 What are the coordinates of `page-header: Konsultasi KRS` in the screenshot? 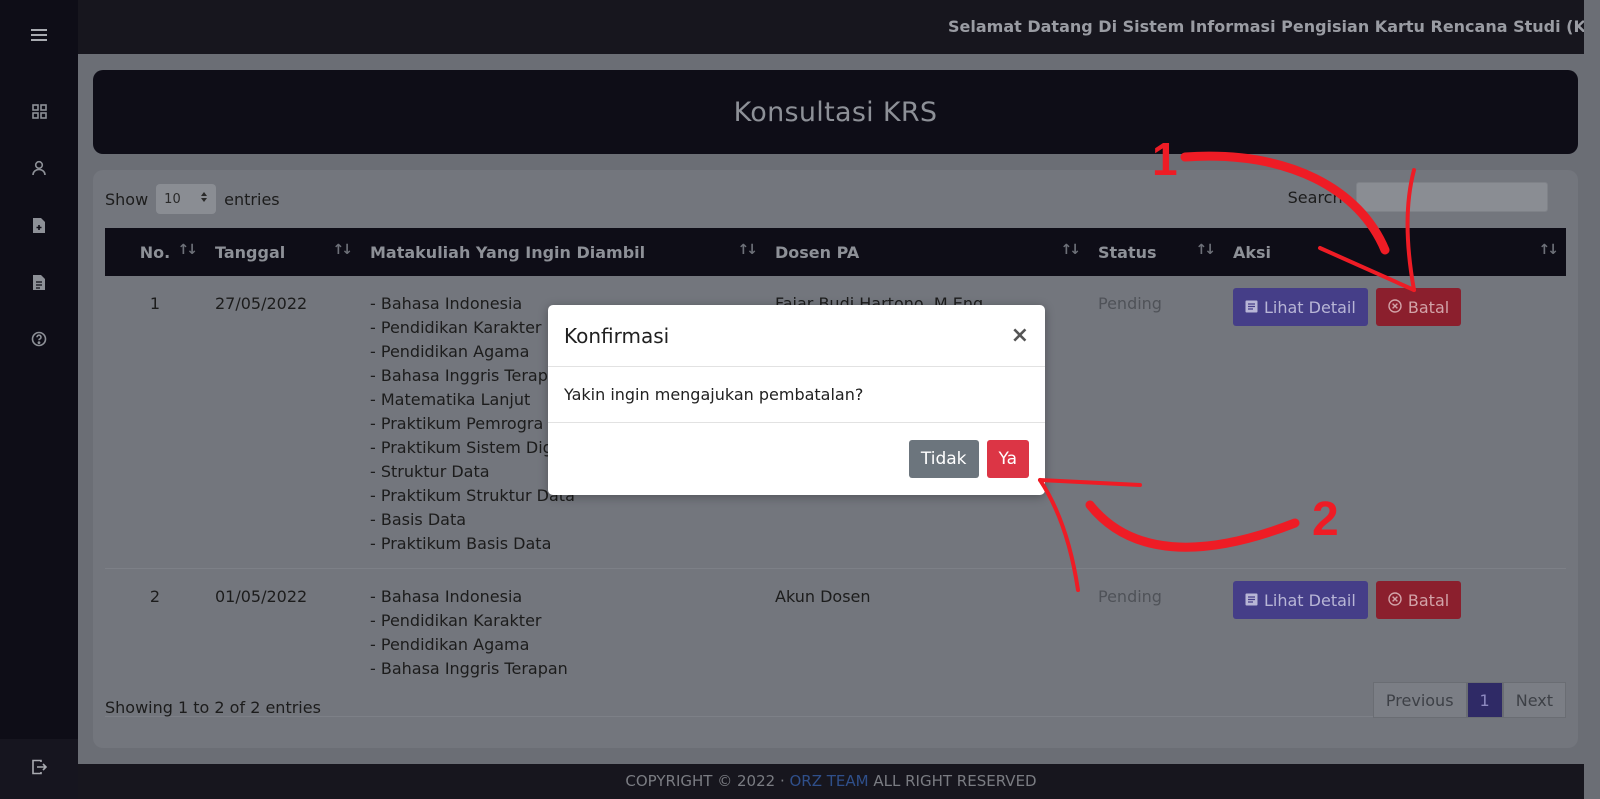 It's located at (835, 112).